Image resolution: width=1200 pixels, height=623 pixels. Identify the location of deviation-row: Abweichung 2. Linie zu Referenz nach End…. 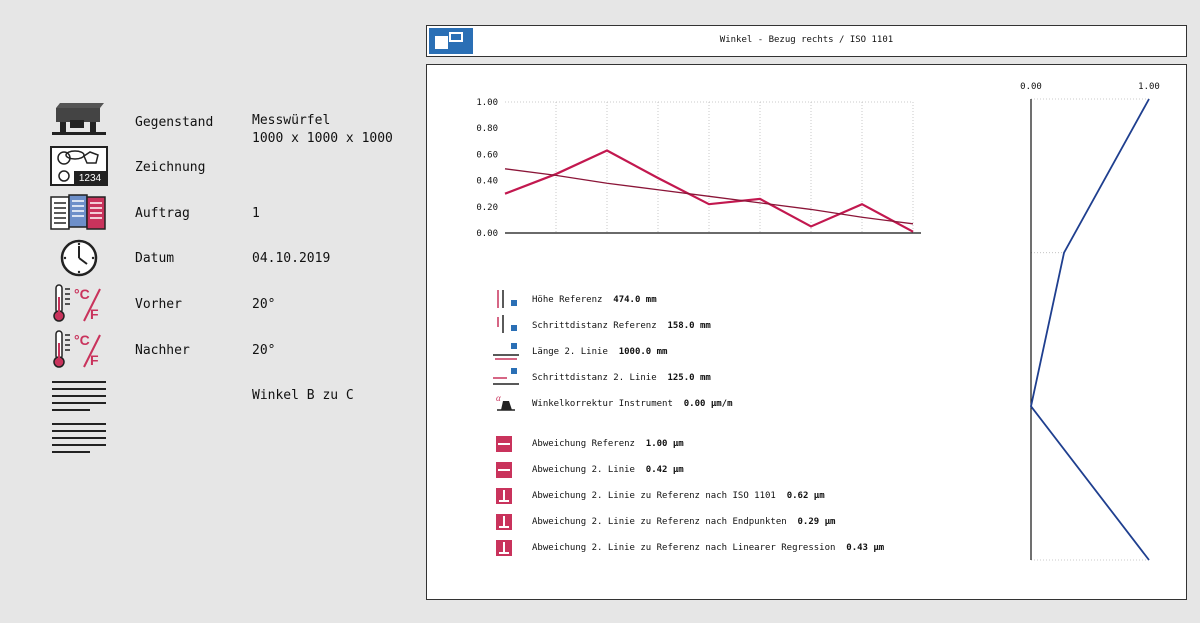
(684, 522).